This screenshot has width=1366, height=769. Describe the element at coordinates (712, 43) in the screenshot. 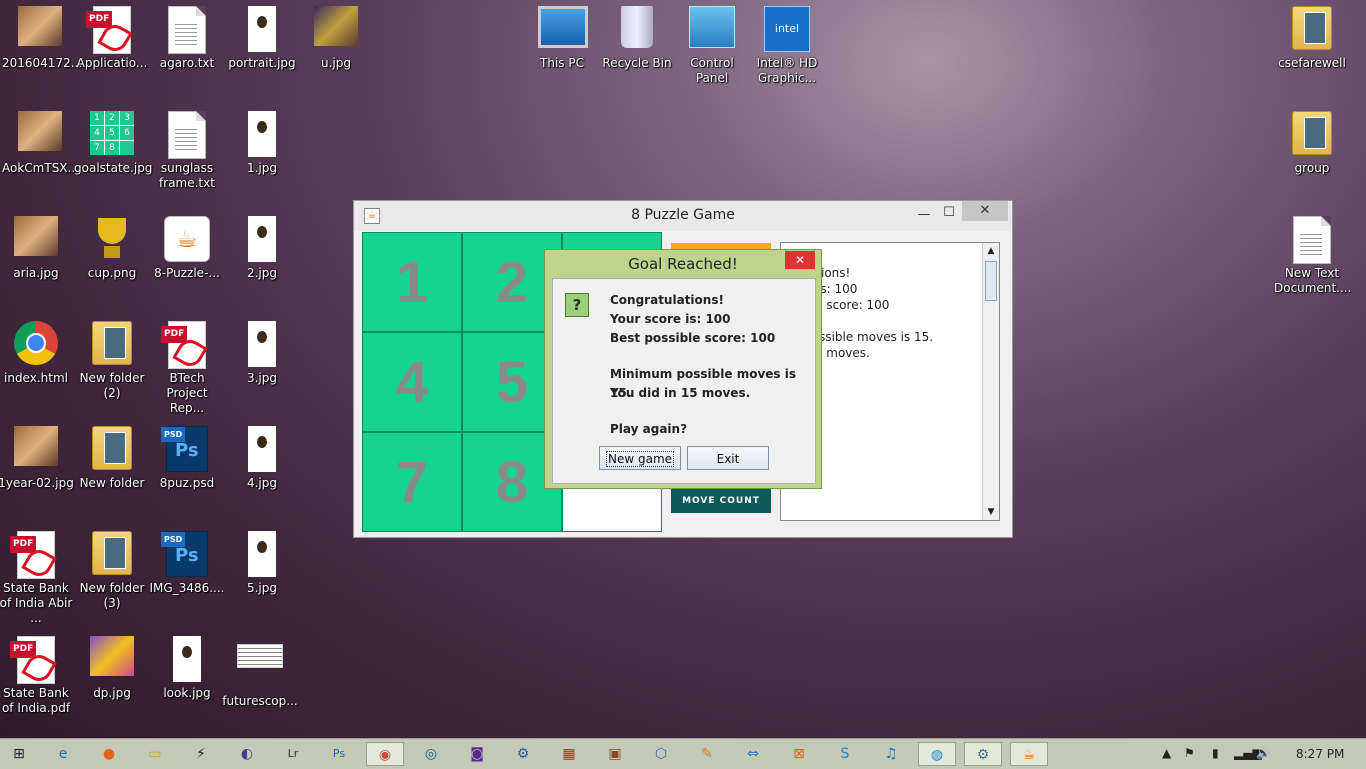

I see `desktop-icon-control-panel: Control Panel` at that location.